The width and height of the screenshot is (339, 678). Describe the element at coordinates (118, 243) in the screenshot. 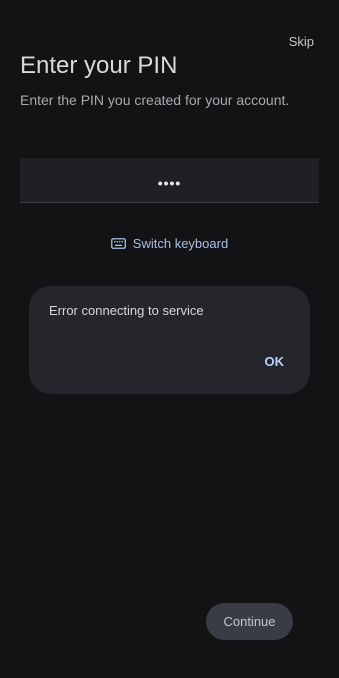

I see `keyboard-icon` at that location.